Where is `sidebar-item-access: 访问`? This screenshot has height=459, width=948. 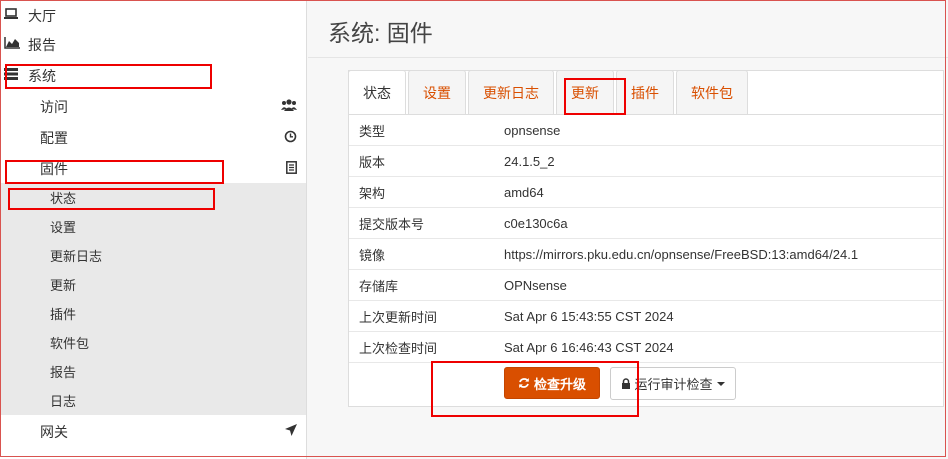
sidebar-item-access: 访问 is located at coordinates (153, 106).